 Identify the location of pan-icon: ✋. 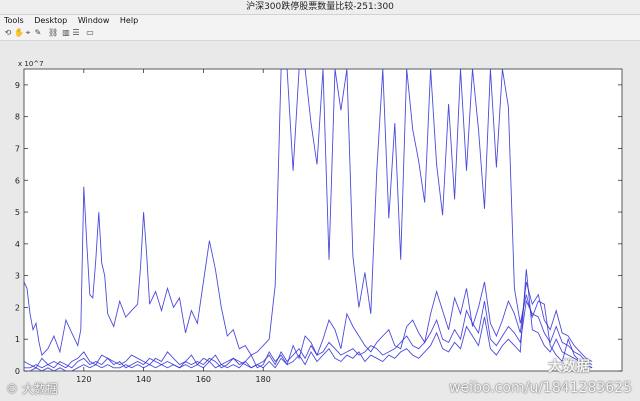
(19, 33).